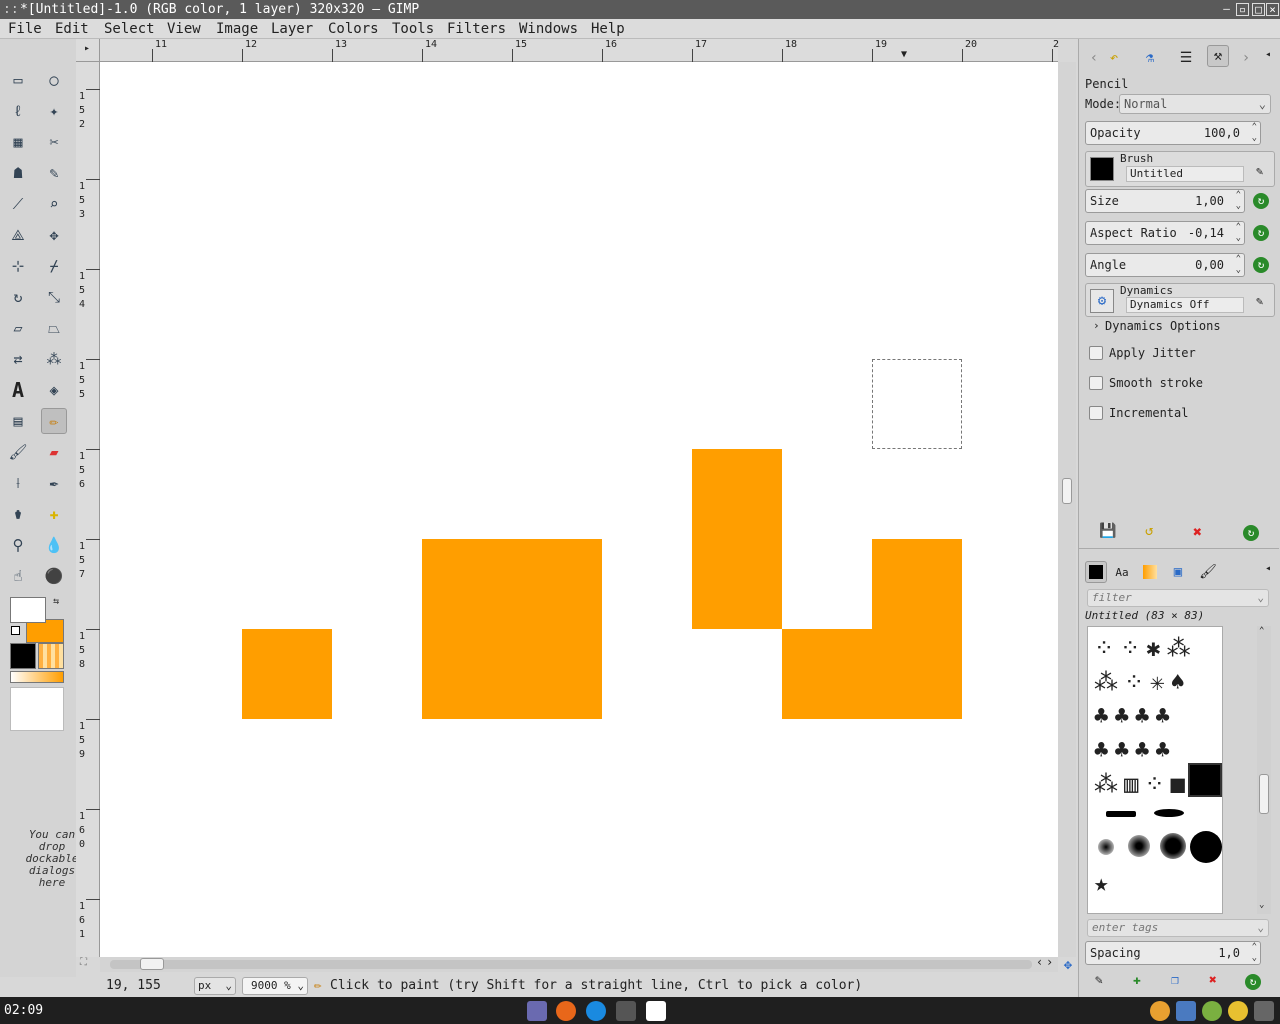 The width and height of the screenshot is (1280, 1024). What do you see at coordinates (184, 29) in the screenshot?
I see `menu-view: View` at bounding box center [184, 29].